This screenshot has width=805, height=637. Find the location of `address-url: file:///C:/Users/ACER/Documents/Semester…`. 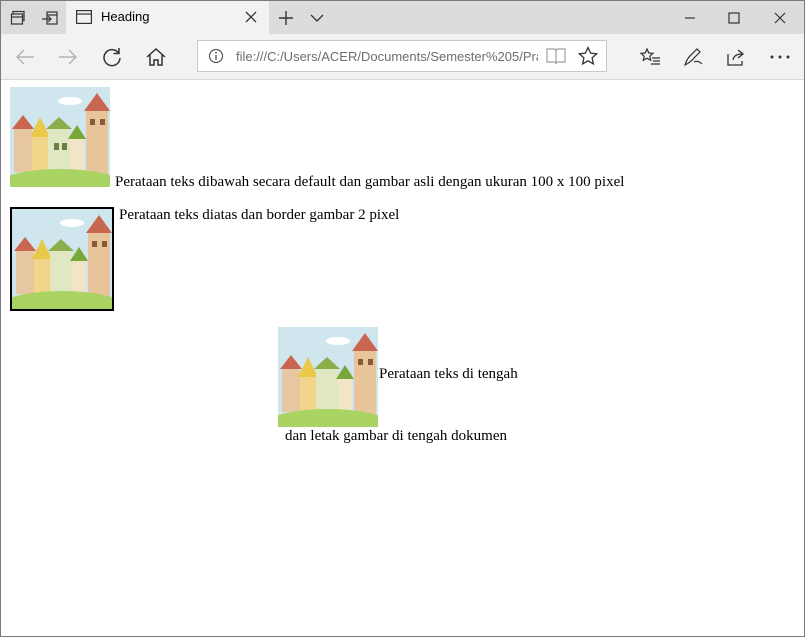

address-url: file:///C:/Users/ACER/Documents/Semester… is located at coordinates (387, 56).